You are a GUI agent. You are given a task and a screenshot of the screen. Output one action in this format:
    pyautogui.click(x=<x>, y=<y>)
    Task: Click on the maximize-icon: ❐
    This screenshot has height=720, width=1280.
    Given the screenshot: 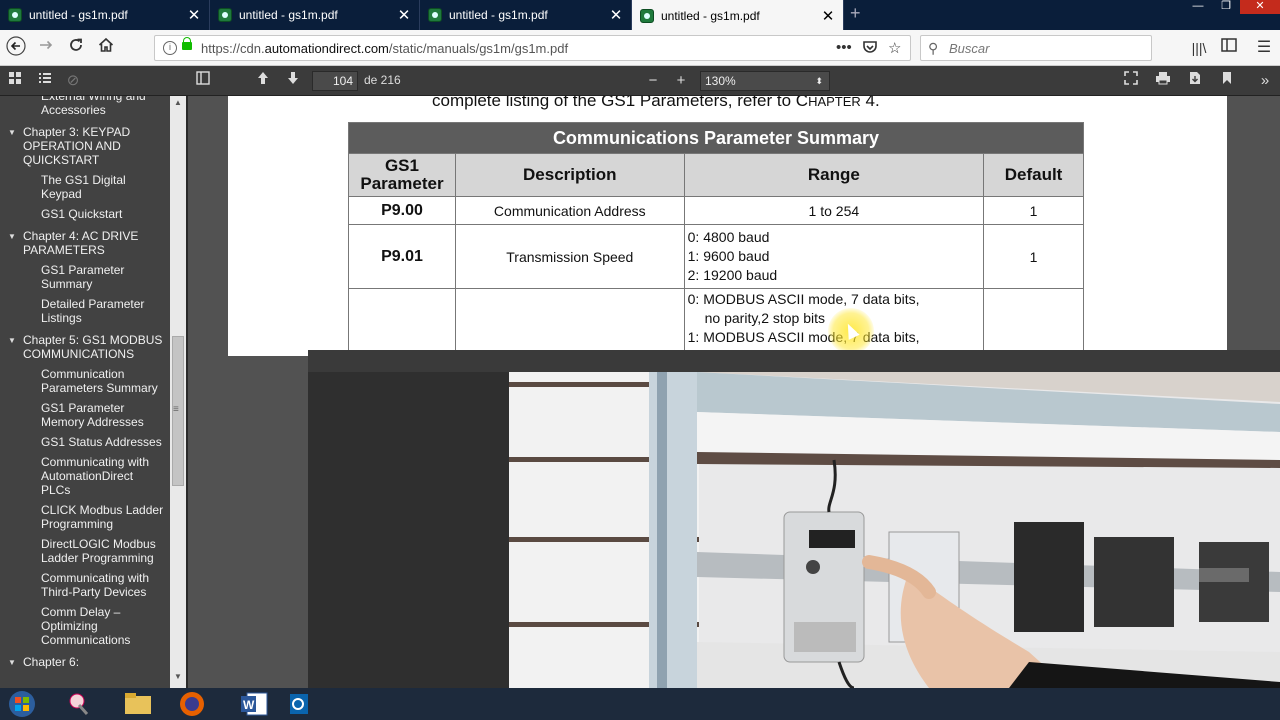 What is the action you would take?
    pyautogui.click(x=1226, y=7)
    